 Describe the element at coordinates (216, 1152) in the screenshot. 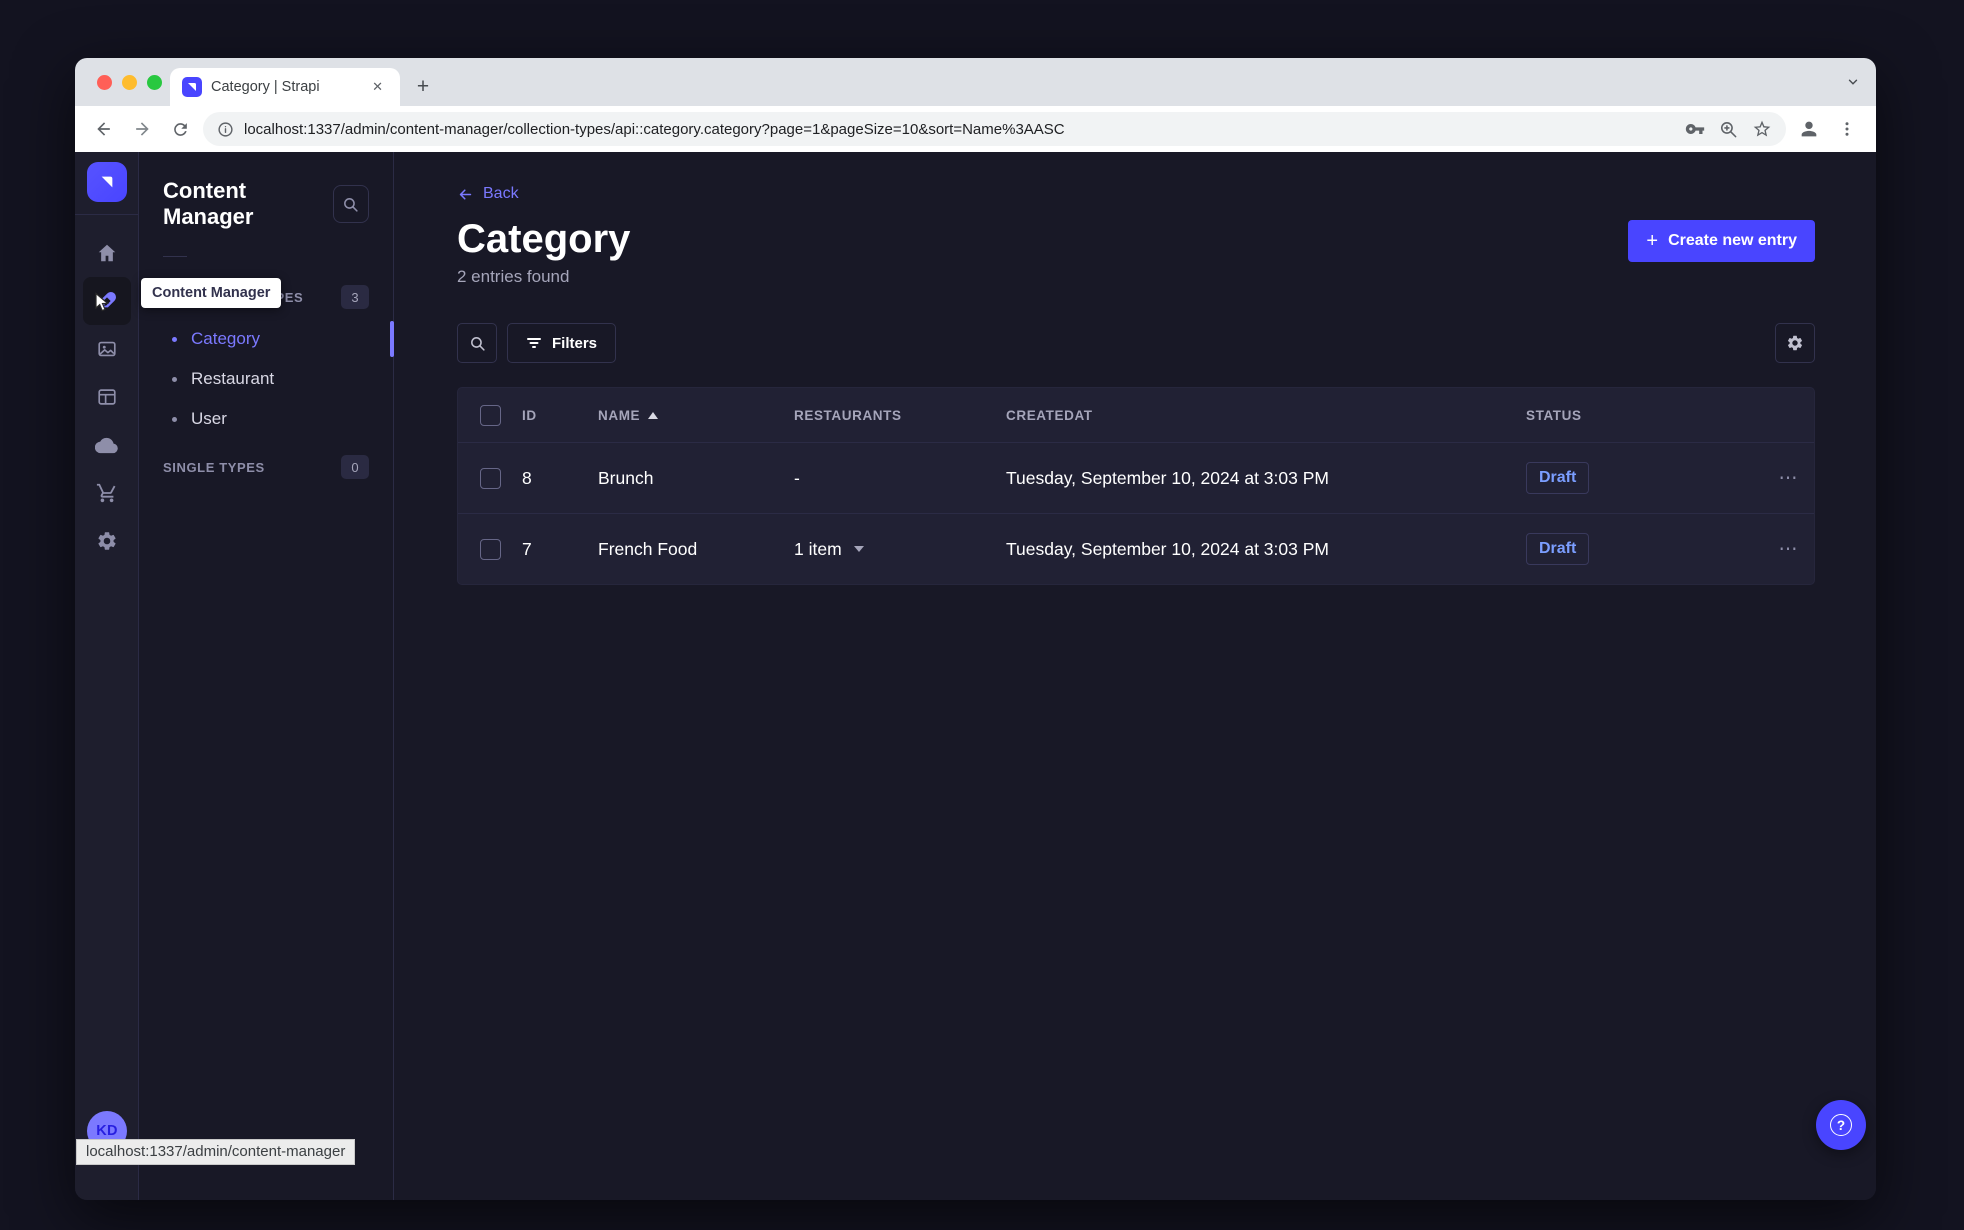

I see `status-bar-link: localhost:1337/admin/content-manager` at that location.